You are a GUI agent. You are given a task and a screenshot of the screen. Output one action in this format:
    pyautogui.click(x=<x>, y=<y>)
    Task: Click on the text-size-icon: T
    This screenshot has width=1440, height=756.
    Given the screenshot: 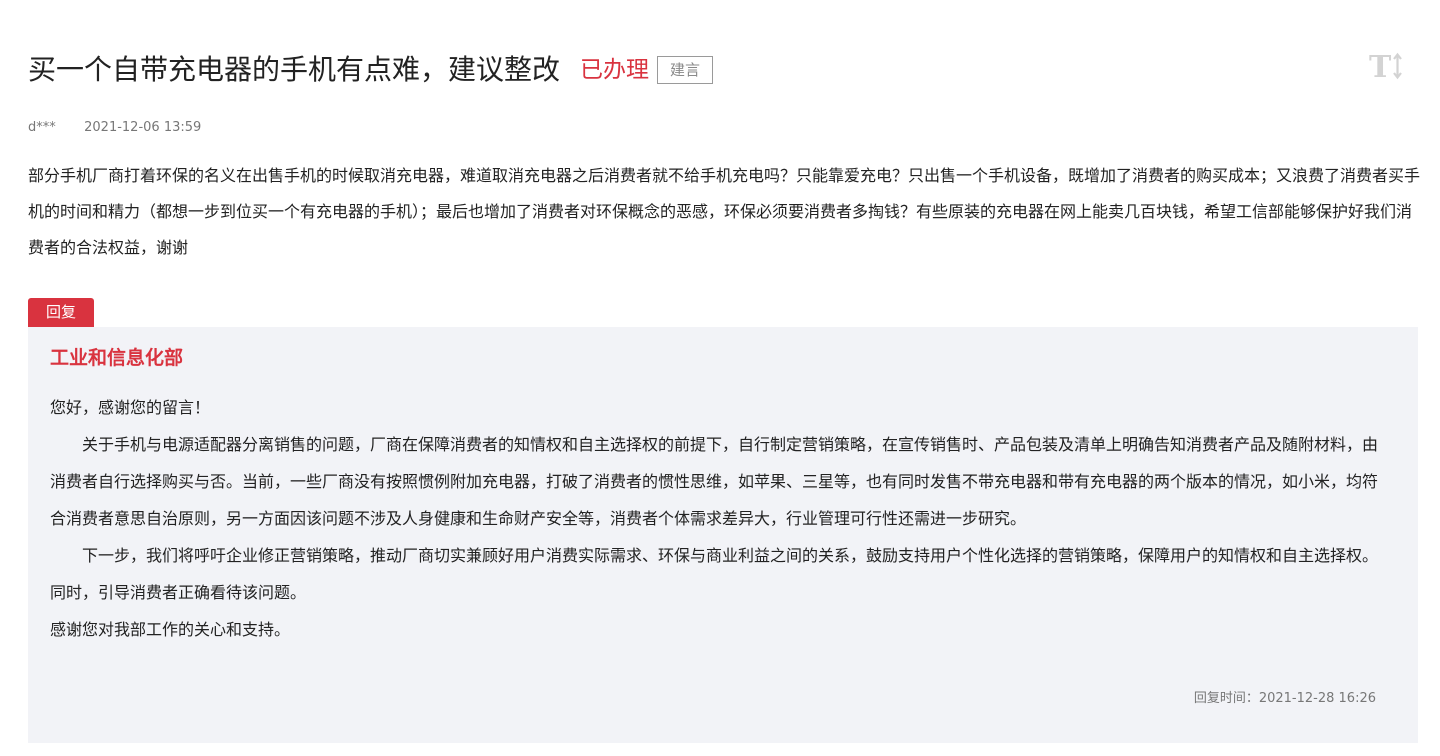 What is the action you would take?
    pyautogui.click(x=1385, y=67)
    